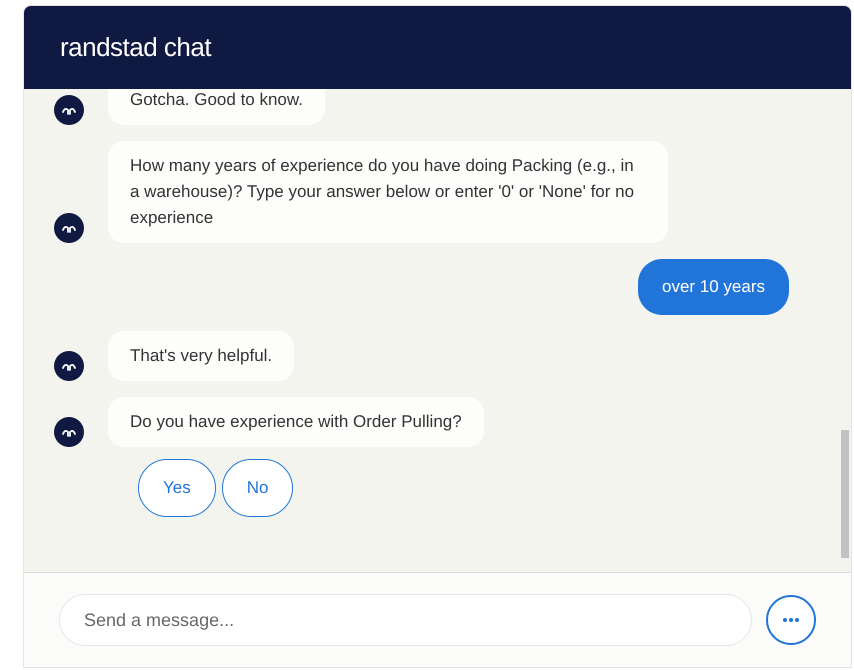 Image resolution: width=854 pixels, height=670 pixels. What do you see at coordinates (177, 487) in the screenshot?
I see `quick-reply-button: Yes` at bounding box center [177, 487].